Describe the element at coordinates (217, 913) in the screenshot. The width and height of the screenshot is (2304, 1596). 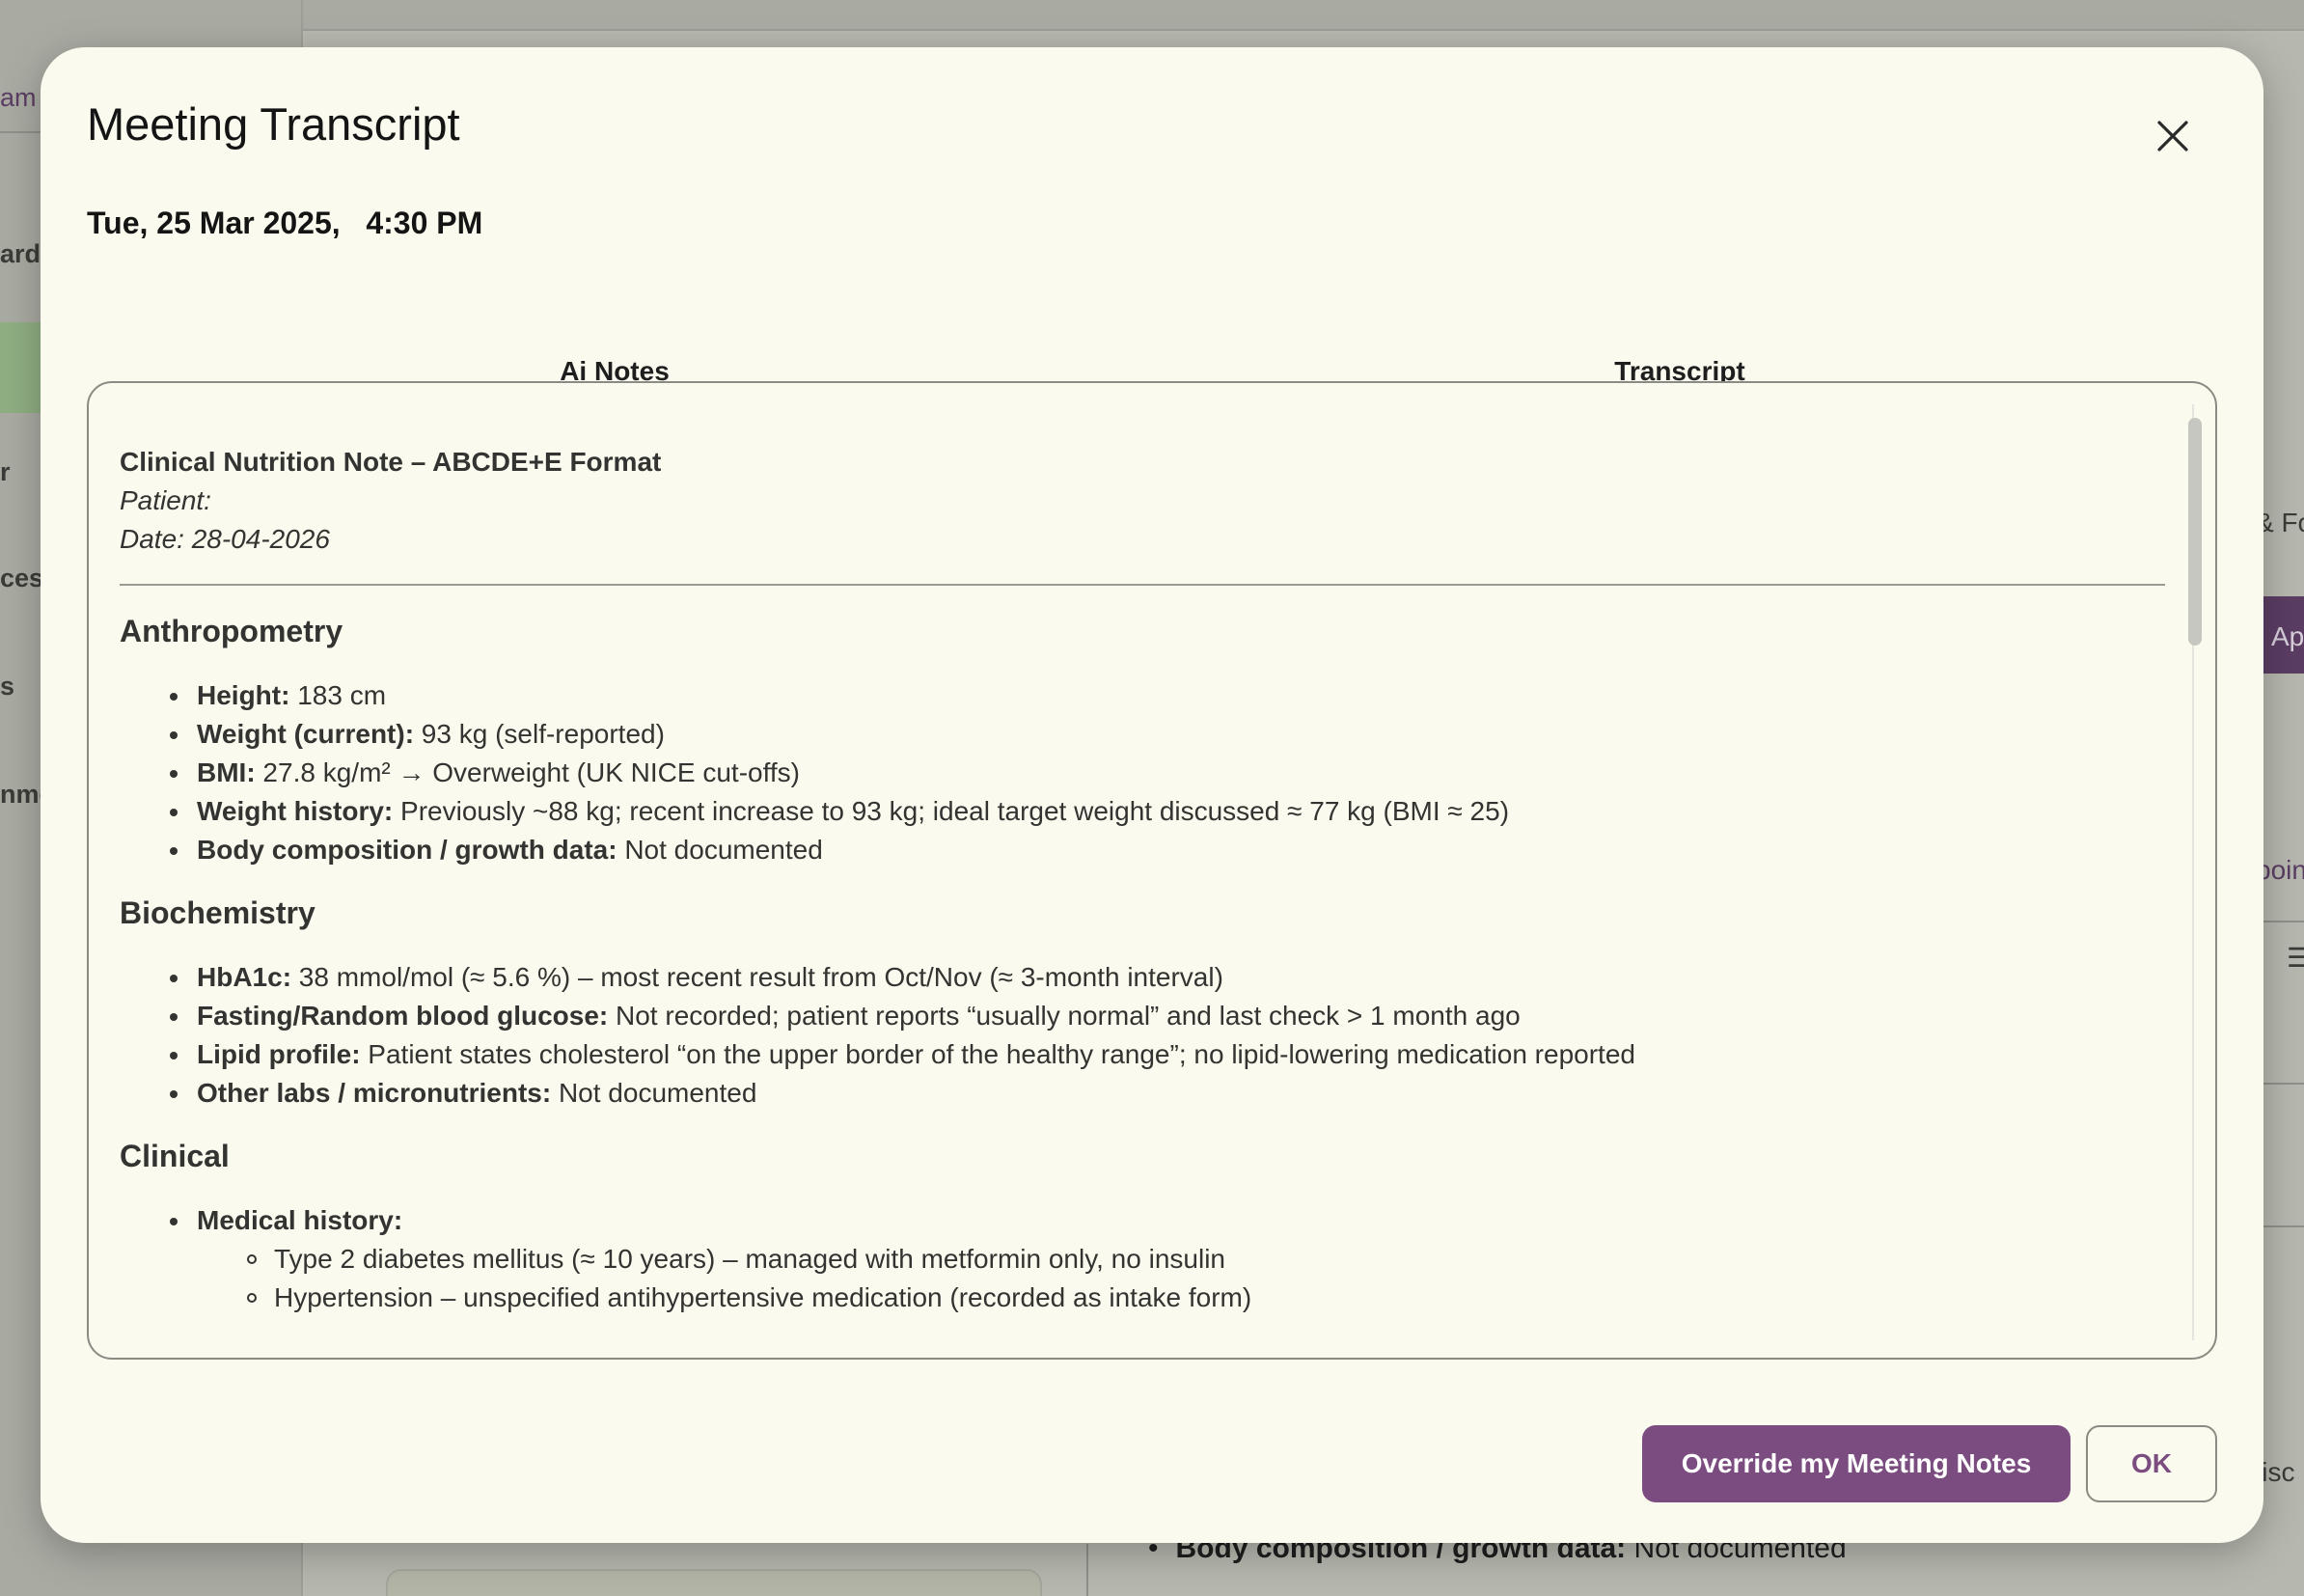
I see `section-heading-biochemistry: Biochemistry` at that location.